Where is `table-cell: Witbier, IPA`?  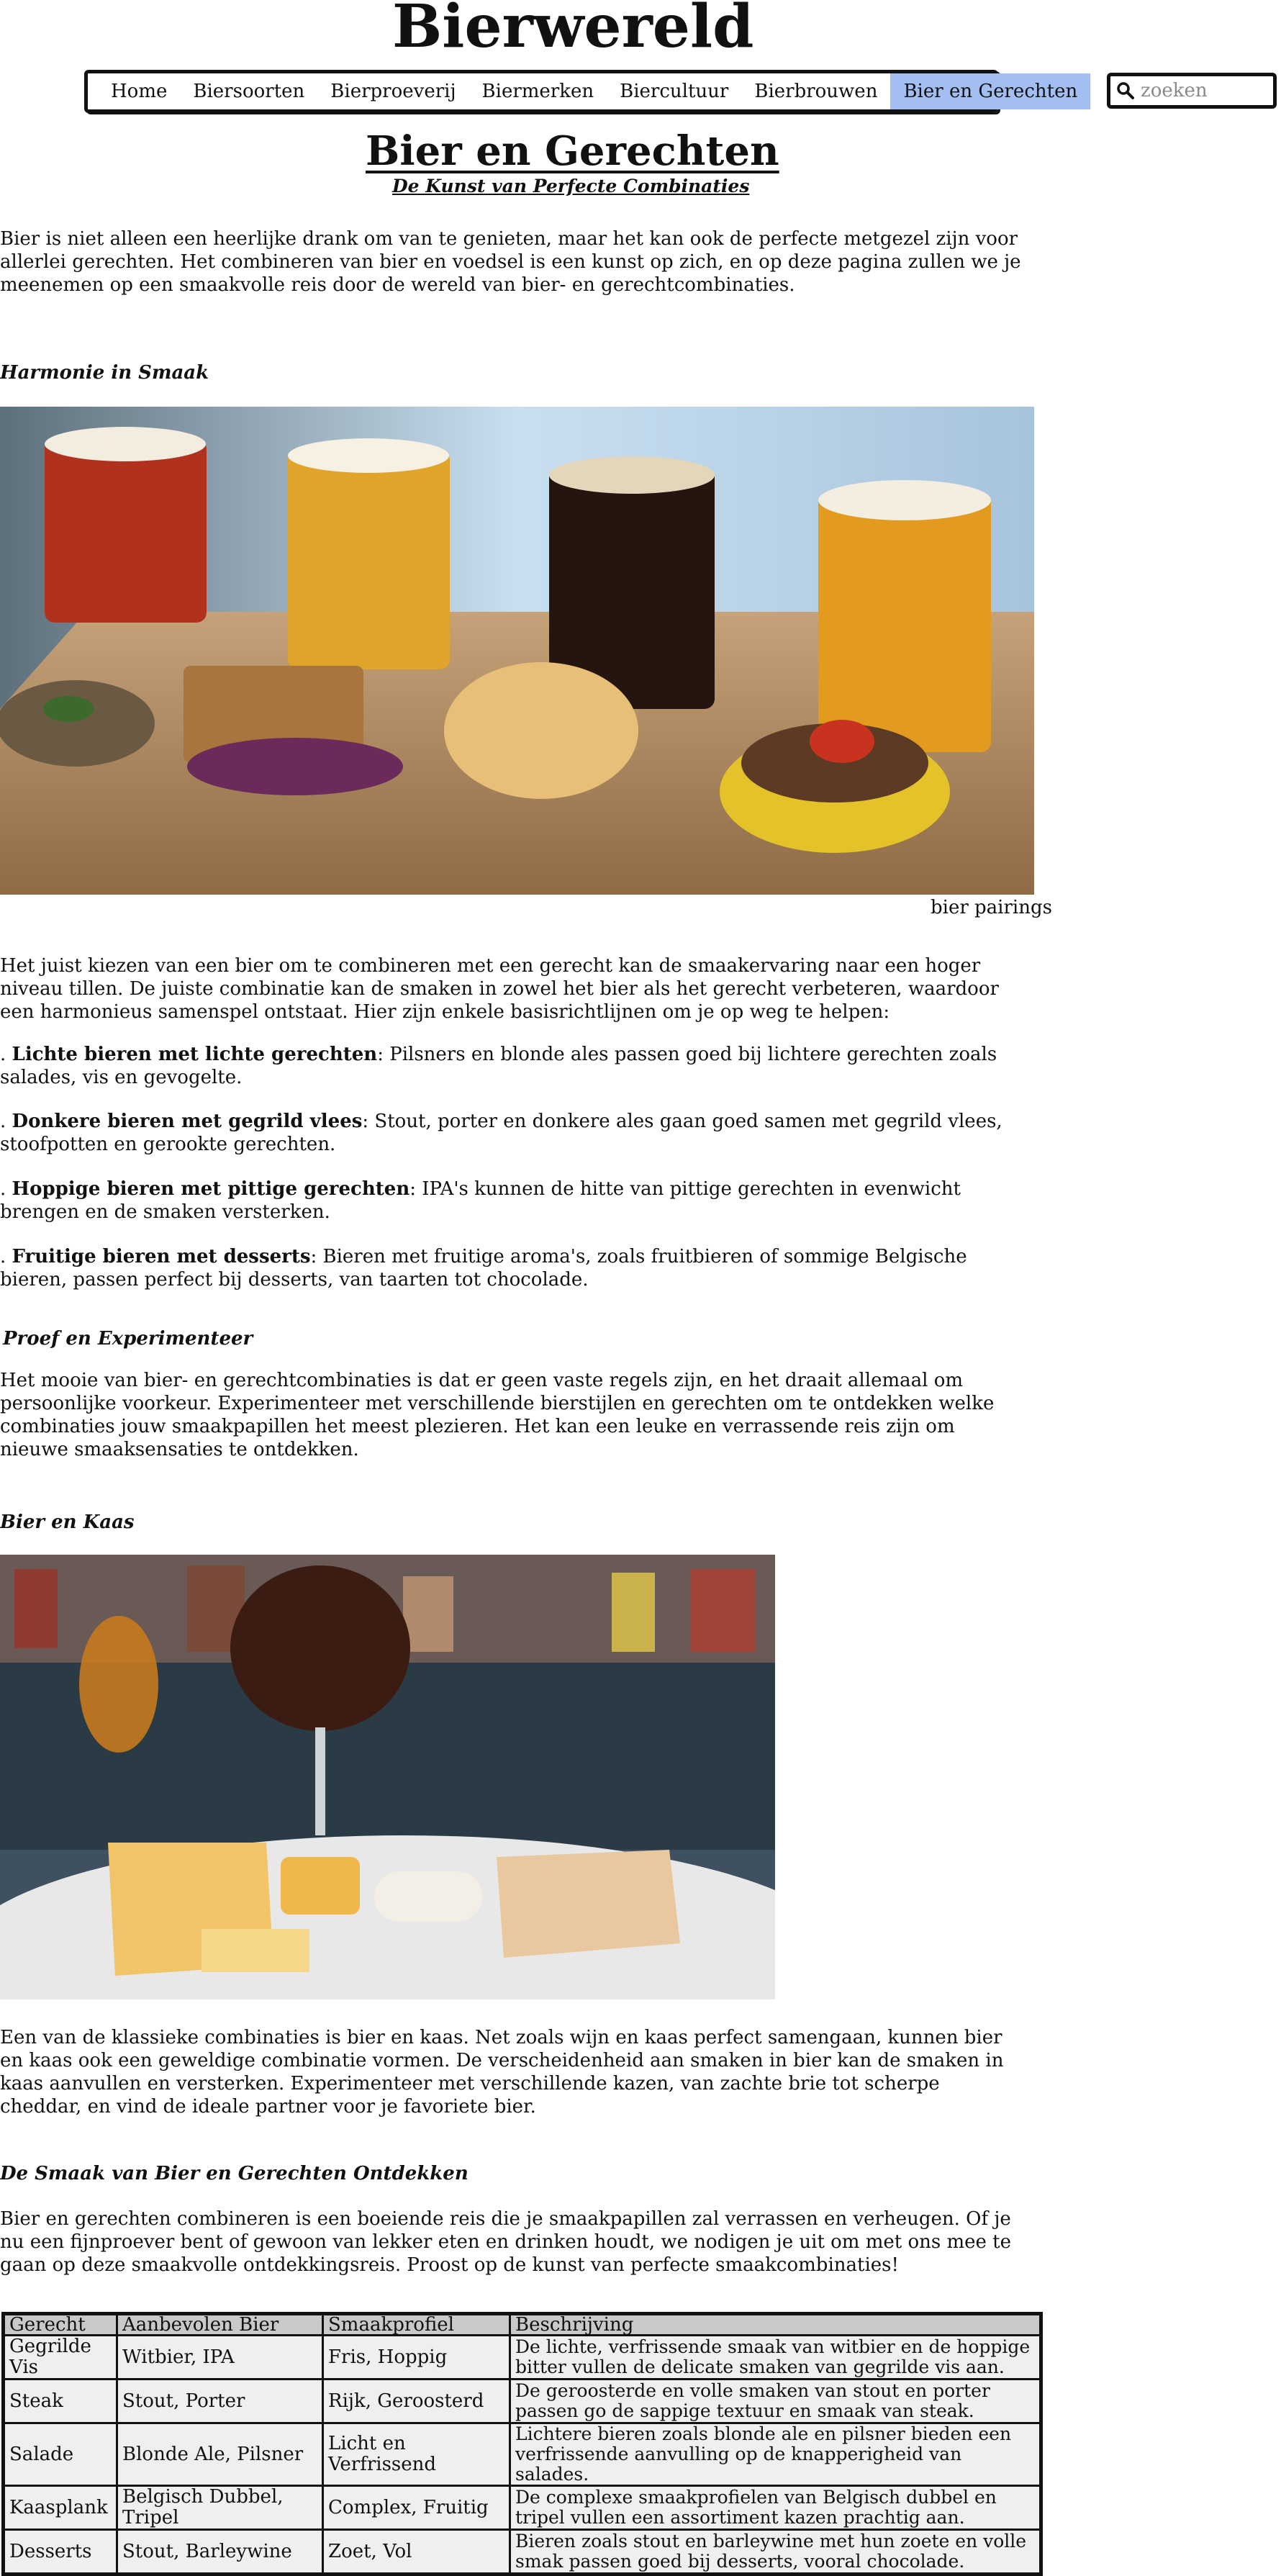 table-cell: Witbier, IPA is located at coordinates (220, 2357).